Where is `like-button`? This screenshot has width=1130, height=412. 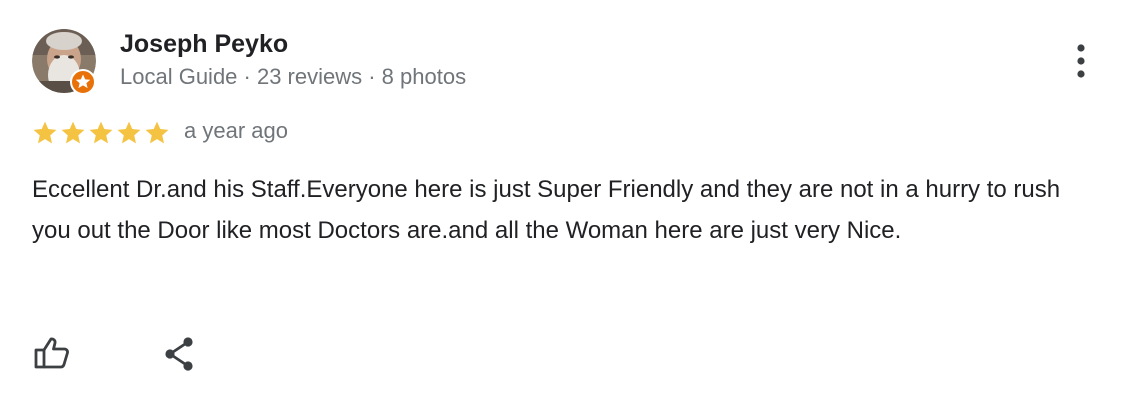 like-button is located at coordinates (52, 354).